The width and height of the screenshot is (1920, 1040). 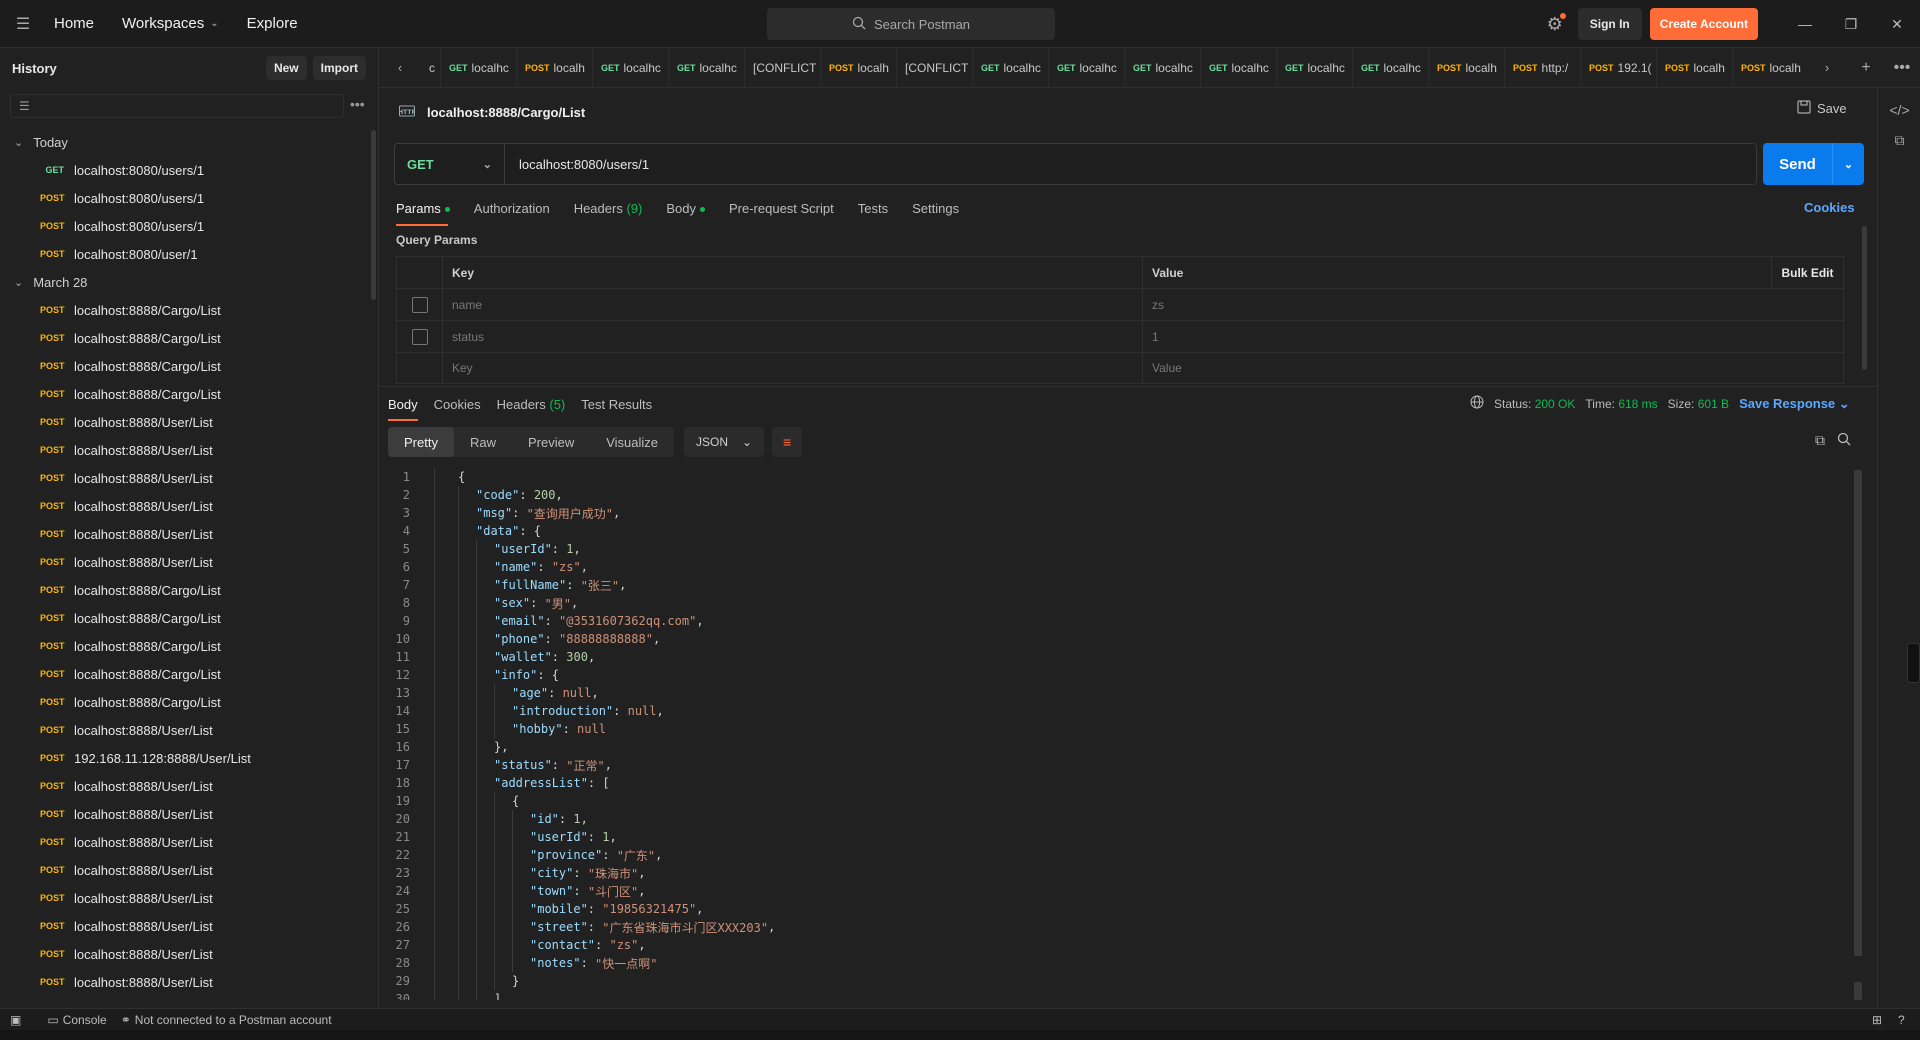 I want to click on toggle-sidebar-icon: ▣, so click(x=15, y=1020).